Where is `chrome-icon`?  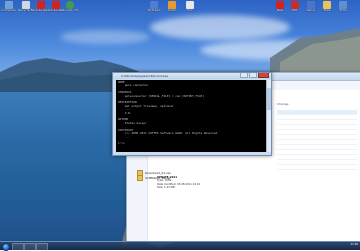
chrome-icon is located at coordinates (70, 5).